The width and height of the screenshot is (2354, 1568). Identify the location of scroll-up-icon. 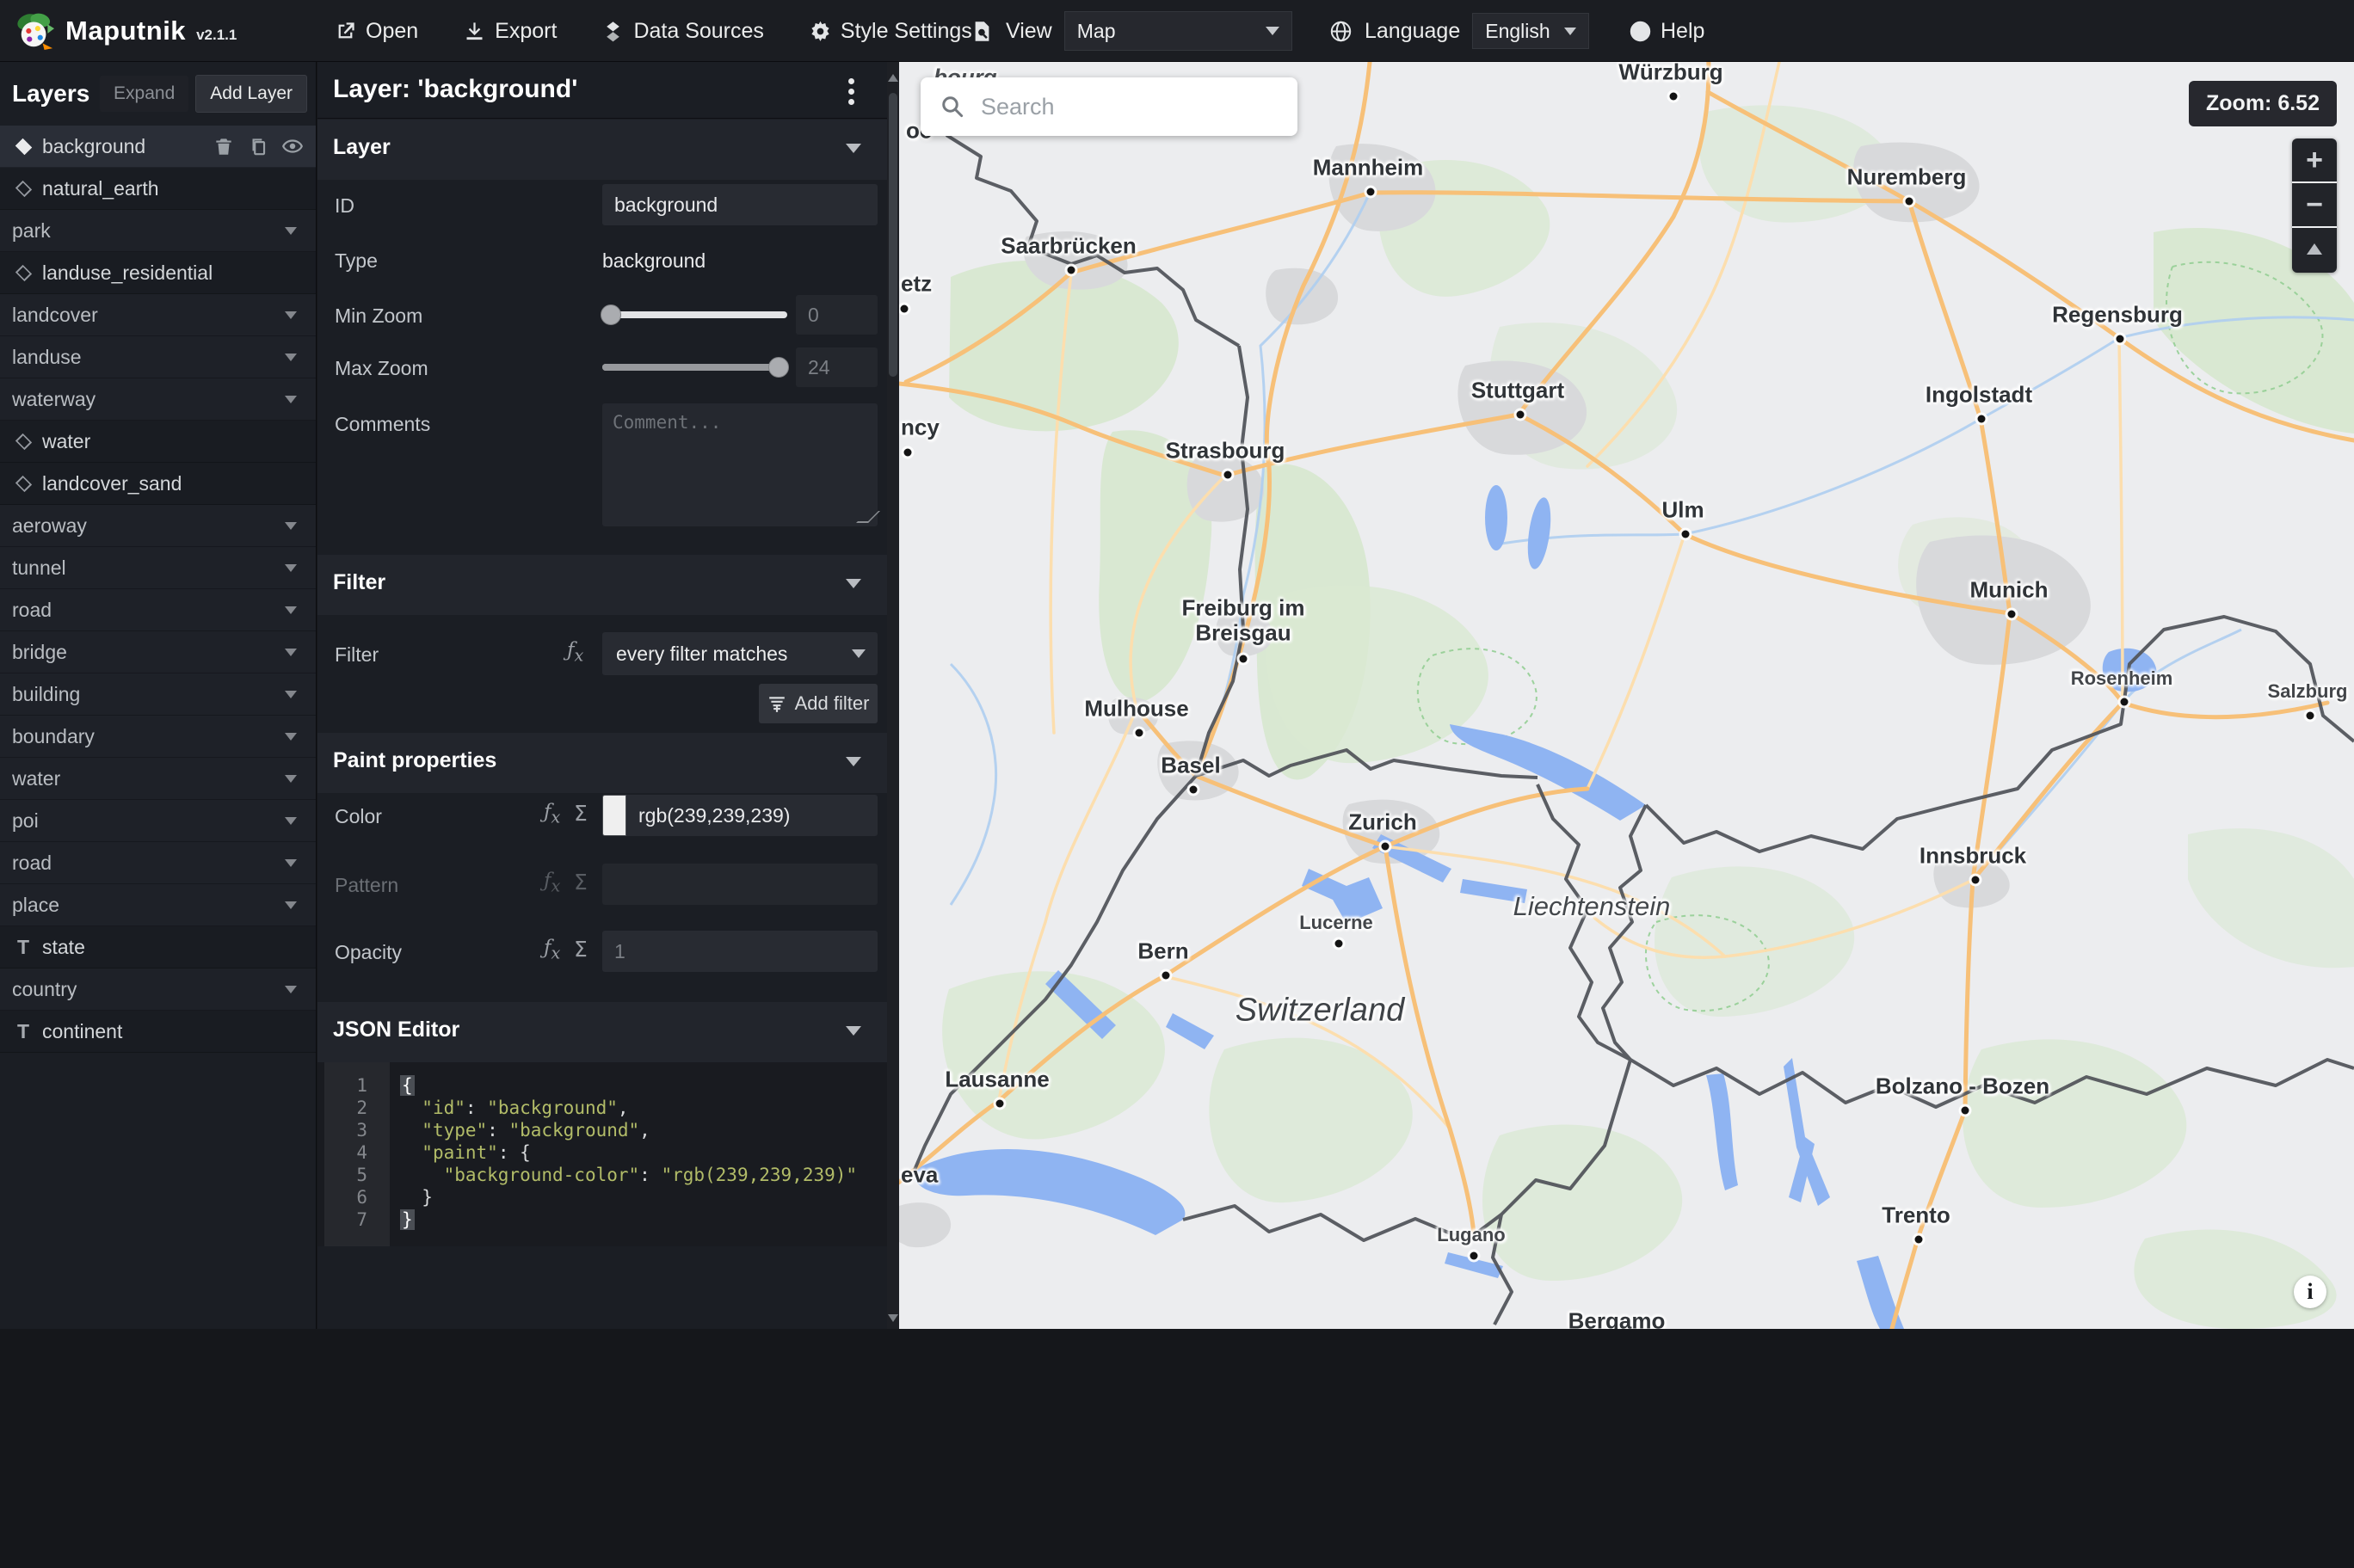
(893, 78).